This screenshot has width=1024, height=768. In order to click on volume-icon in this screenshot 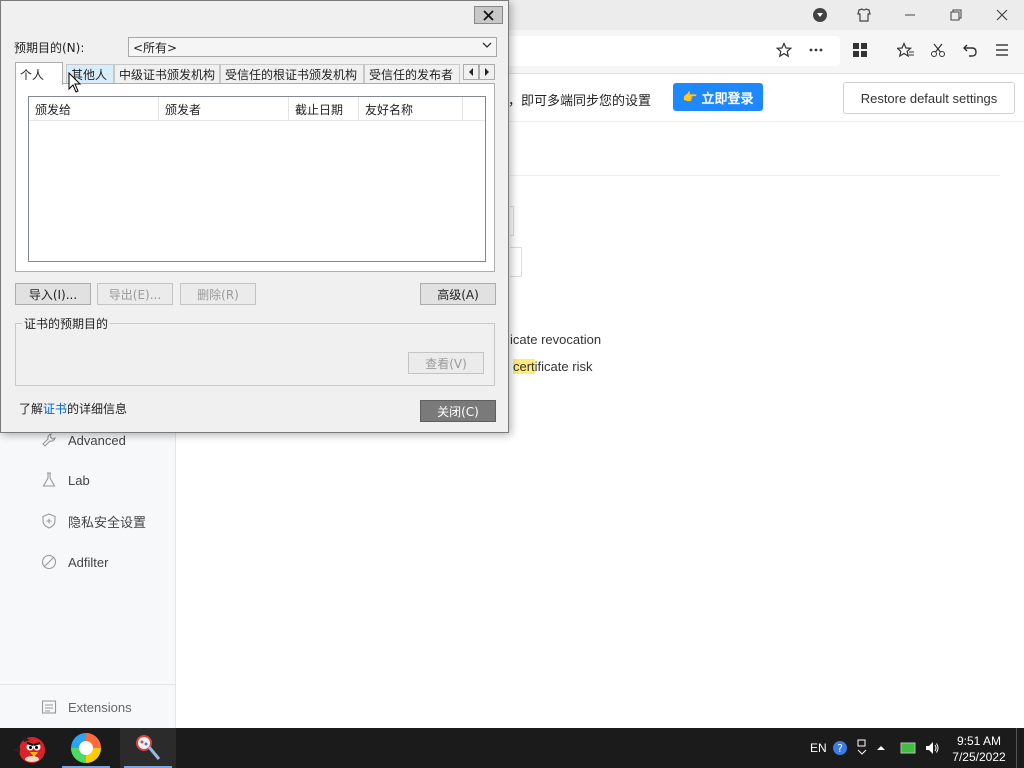, I will do `click(932, 748)`.